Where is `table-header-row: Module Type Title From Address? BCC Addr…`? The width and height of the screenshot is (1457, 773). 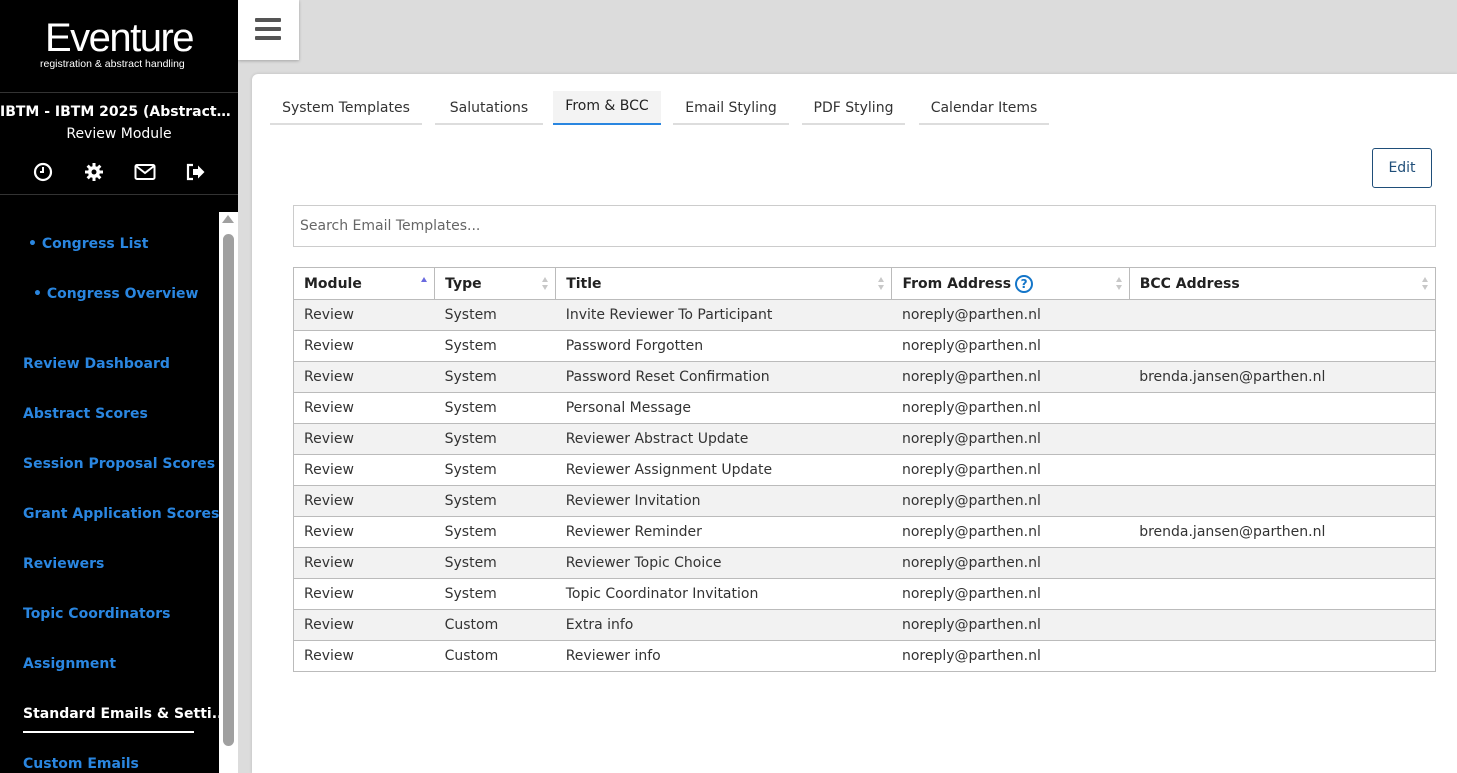 table-header-row: Module Type Title From Address? BCC Addr… is located at coordinates (864, 283).